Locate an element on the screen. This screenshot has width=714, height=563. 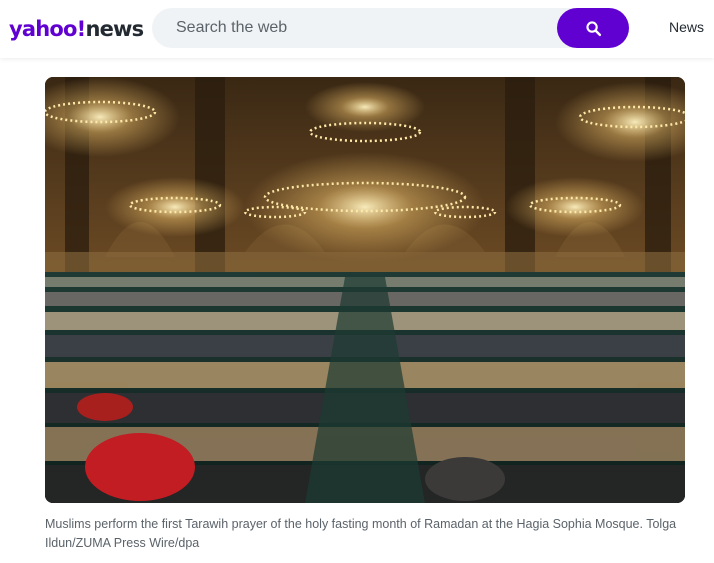
search-bar is located at coordinates (390, 28).